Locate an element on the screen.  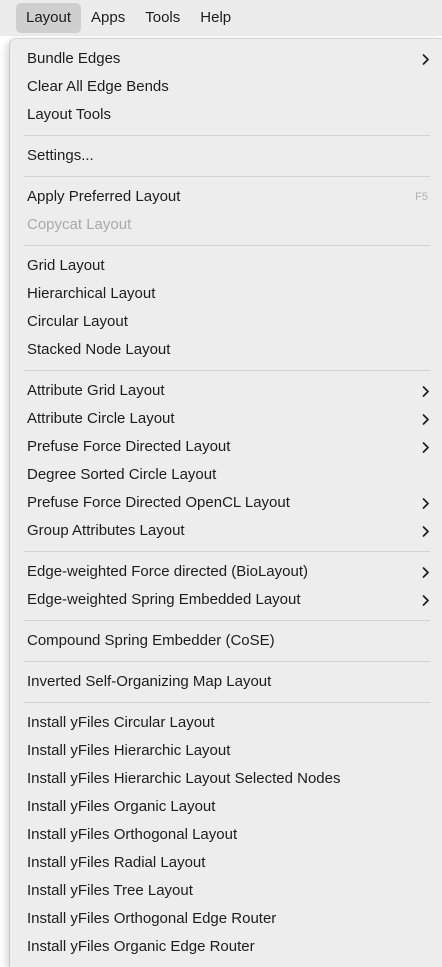
menu-item-label: Inverted Self-Organizing Map Layout is located at coordinates (149, 681).